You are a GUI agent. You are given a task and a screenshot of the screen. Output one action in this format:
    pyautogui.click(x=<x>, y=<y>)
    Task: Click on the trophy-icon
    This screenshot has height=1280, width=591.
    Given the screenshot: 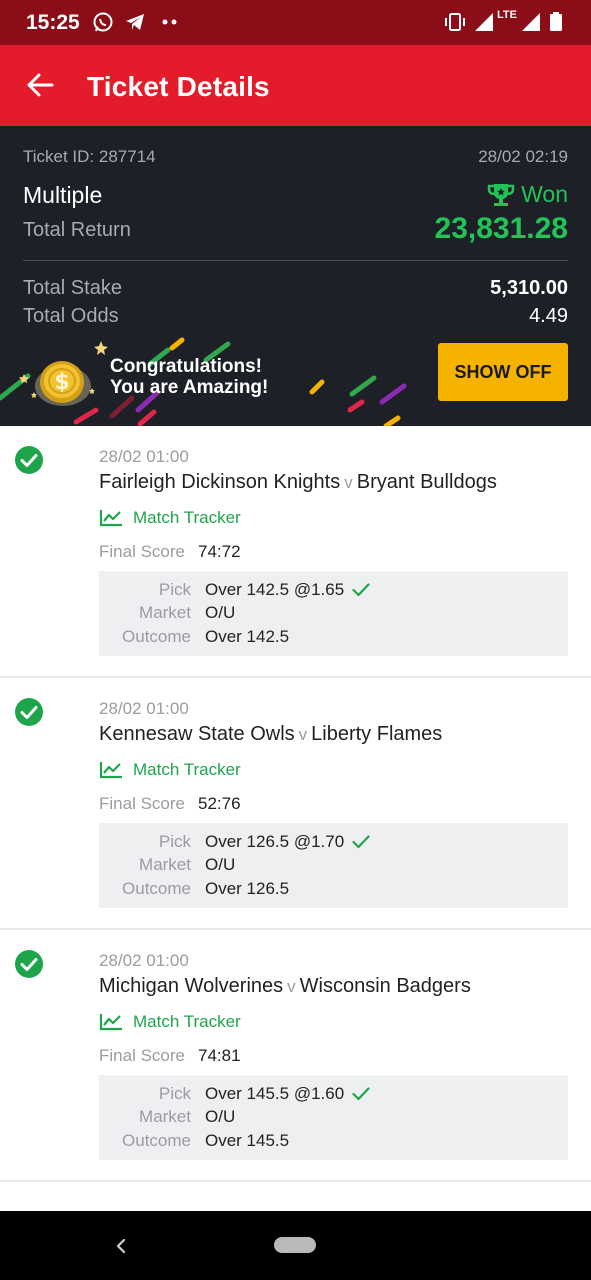 What is the action you would take?
    pyautogui.click(x=501, y=194)
    